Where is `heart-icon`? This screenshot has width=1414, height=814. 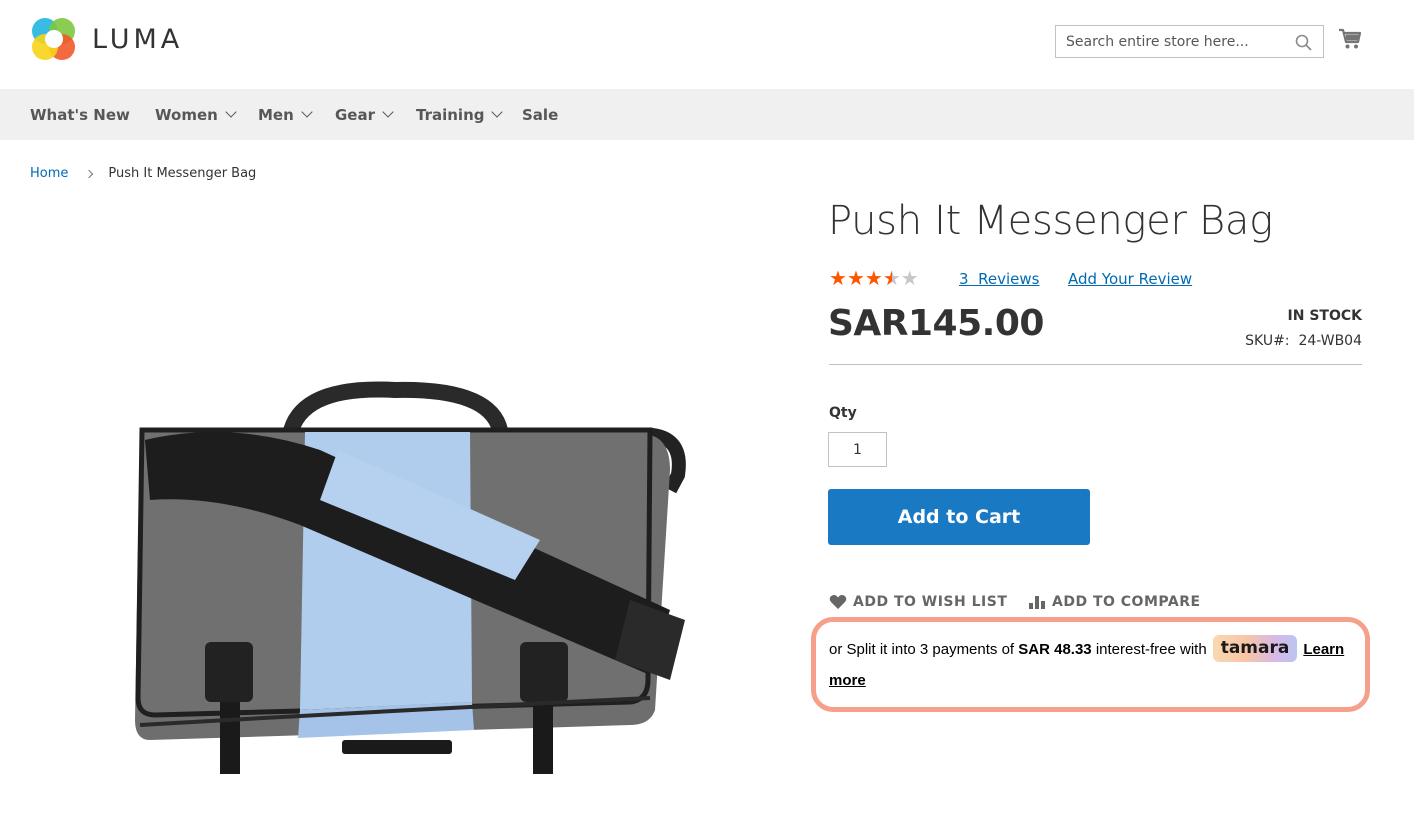
heart-icon is located at coordinates (838, 602).